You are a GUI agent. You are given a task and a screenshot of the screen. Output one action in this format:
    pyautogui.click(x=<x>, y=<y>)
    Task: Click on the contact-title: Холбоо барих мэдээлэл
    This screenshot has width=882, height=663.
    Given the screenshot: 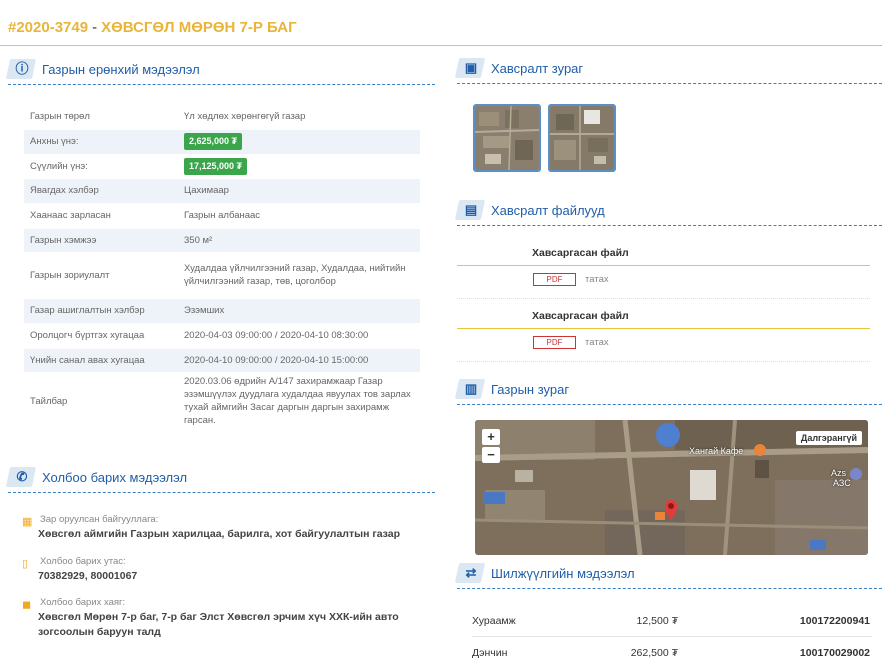 What is the action you would take?
    pyautogui.click(x=115, y=477)
    